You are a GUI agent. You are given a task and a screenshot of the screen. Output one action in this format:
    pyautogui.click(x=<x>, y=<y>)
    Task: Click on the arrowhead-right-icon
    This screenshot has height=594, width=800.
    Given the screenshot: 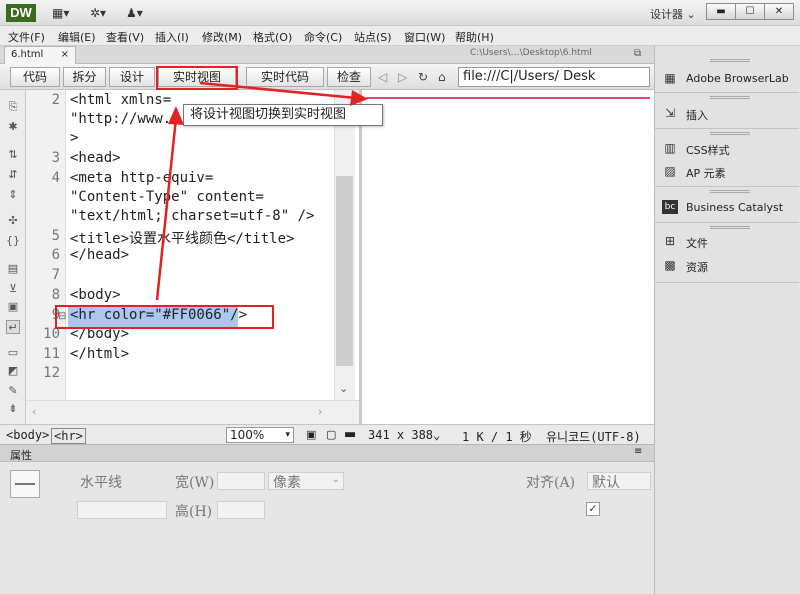 What is the action you would take?
    pyautogui.click(x=359, y=98)
    